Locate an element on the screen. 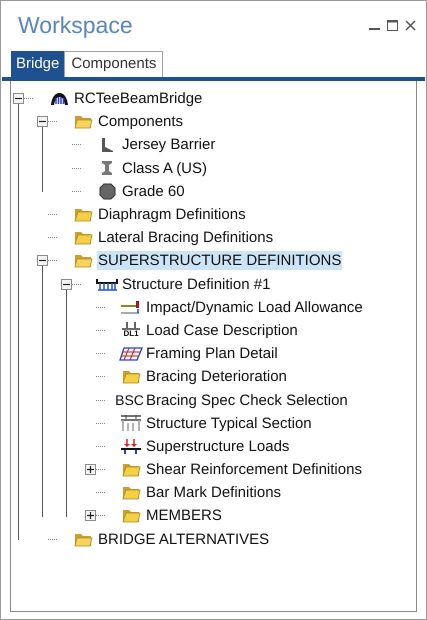 The height and width of the screenshot is (620, 427). tree-item: Jersey Barrier is located at coordinates (168, 144).